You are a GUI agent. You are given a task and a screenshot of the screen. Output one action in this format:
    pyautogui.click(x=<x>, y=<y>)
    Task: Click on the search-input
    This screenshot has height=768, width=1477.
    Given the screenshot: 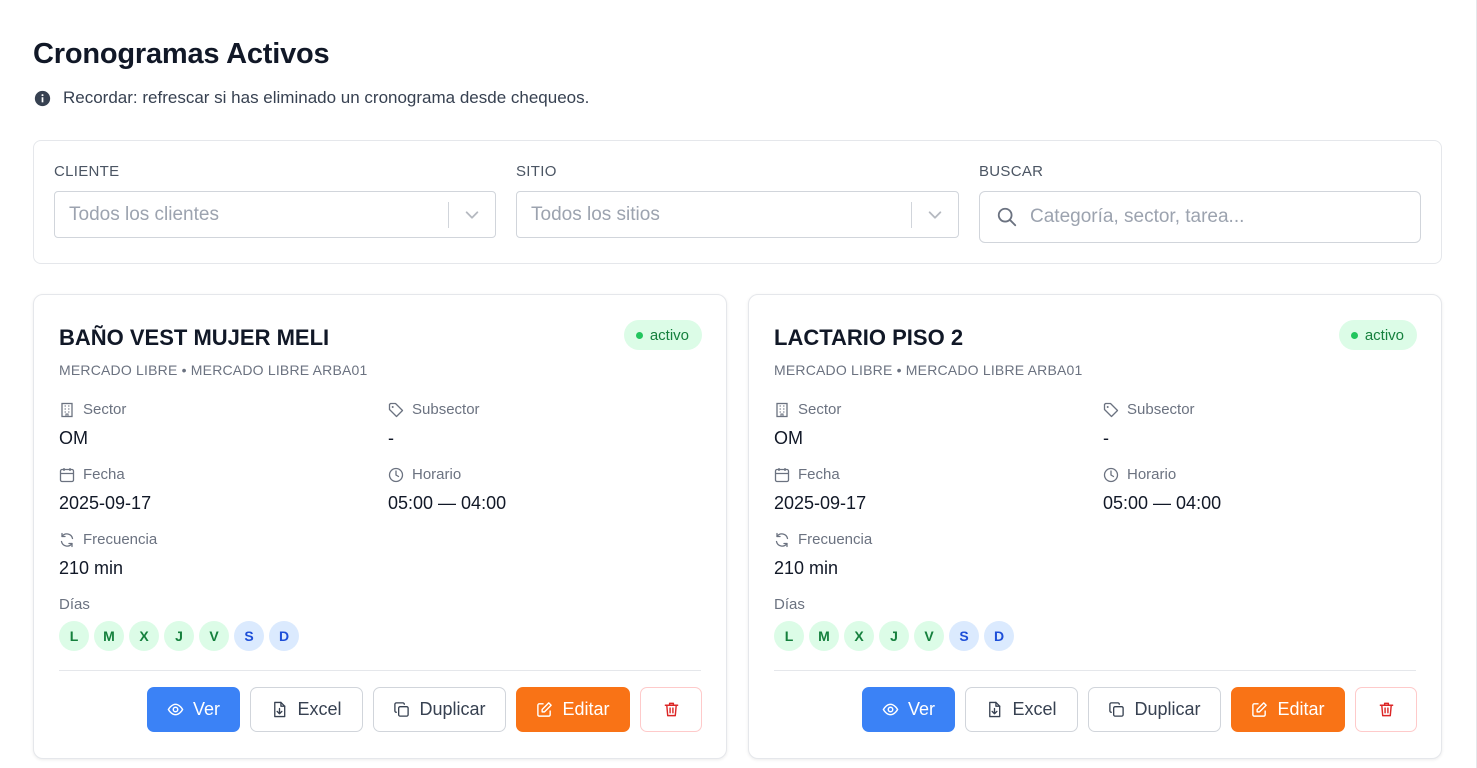 What is the action you would take?
    pyautogui.click(x=1200, y=217)
    